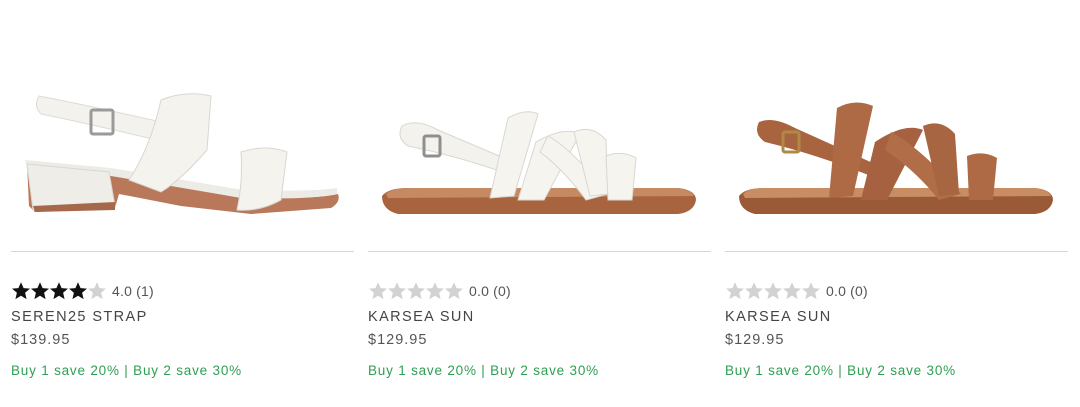 The image size is (1080, 407). What do you see at coordinates (79, 317) in the screenshot?
I see `product-name: SEREN25 STRAP` at bounding box center [79, 317].